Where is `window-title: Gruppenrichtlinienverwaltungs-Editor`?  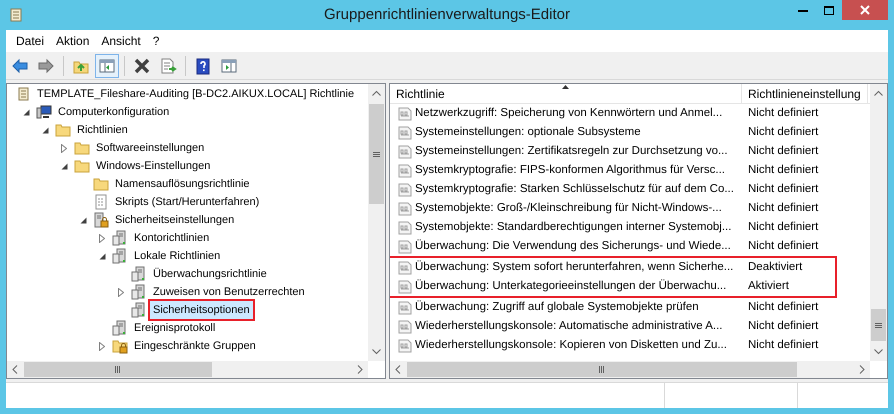 window-title: Gruppenrichtlinienverwaltungs-Editor is located at coordinates (447, 14).